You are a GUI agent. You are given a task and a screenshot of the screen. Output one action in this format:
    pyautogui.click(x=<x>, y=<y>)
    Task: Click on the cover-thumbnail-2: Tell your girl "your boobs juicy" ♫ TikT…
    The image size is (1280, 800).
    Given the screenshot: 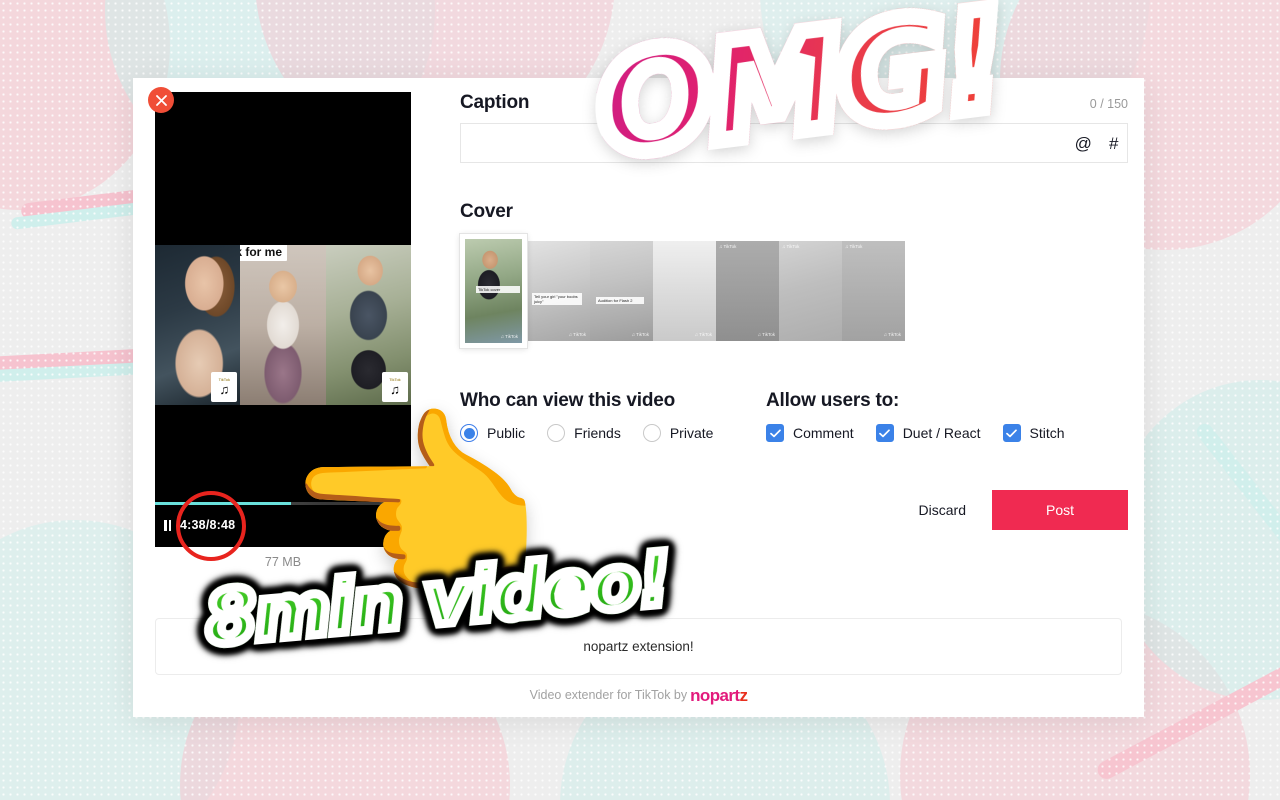 What is the action you would take?
    pyautogui.click(x=558, y=291)
    